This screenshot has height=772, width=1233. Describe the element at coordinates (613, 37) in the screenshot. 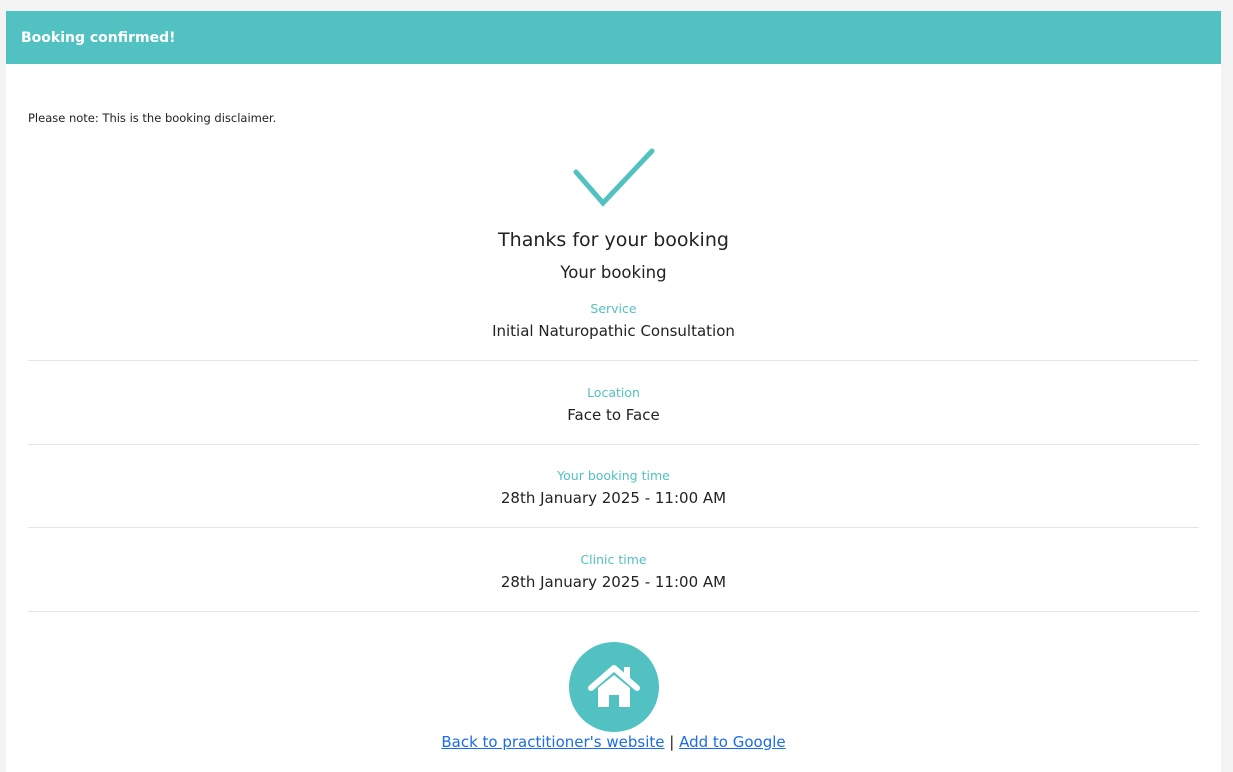

I see `header-bar: Booking confirmed!` at that location.